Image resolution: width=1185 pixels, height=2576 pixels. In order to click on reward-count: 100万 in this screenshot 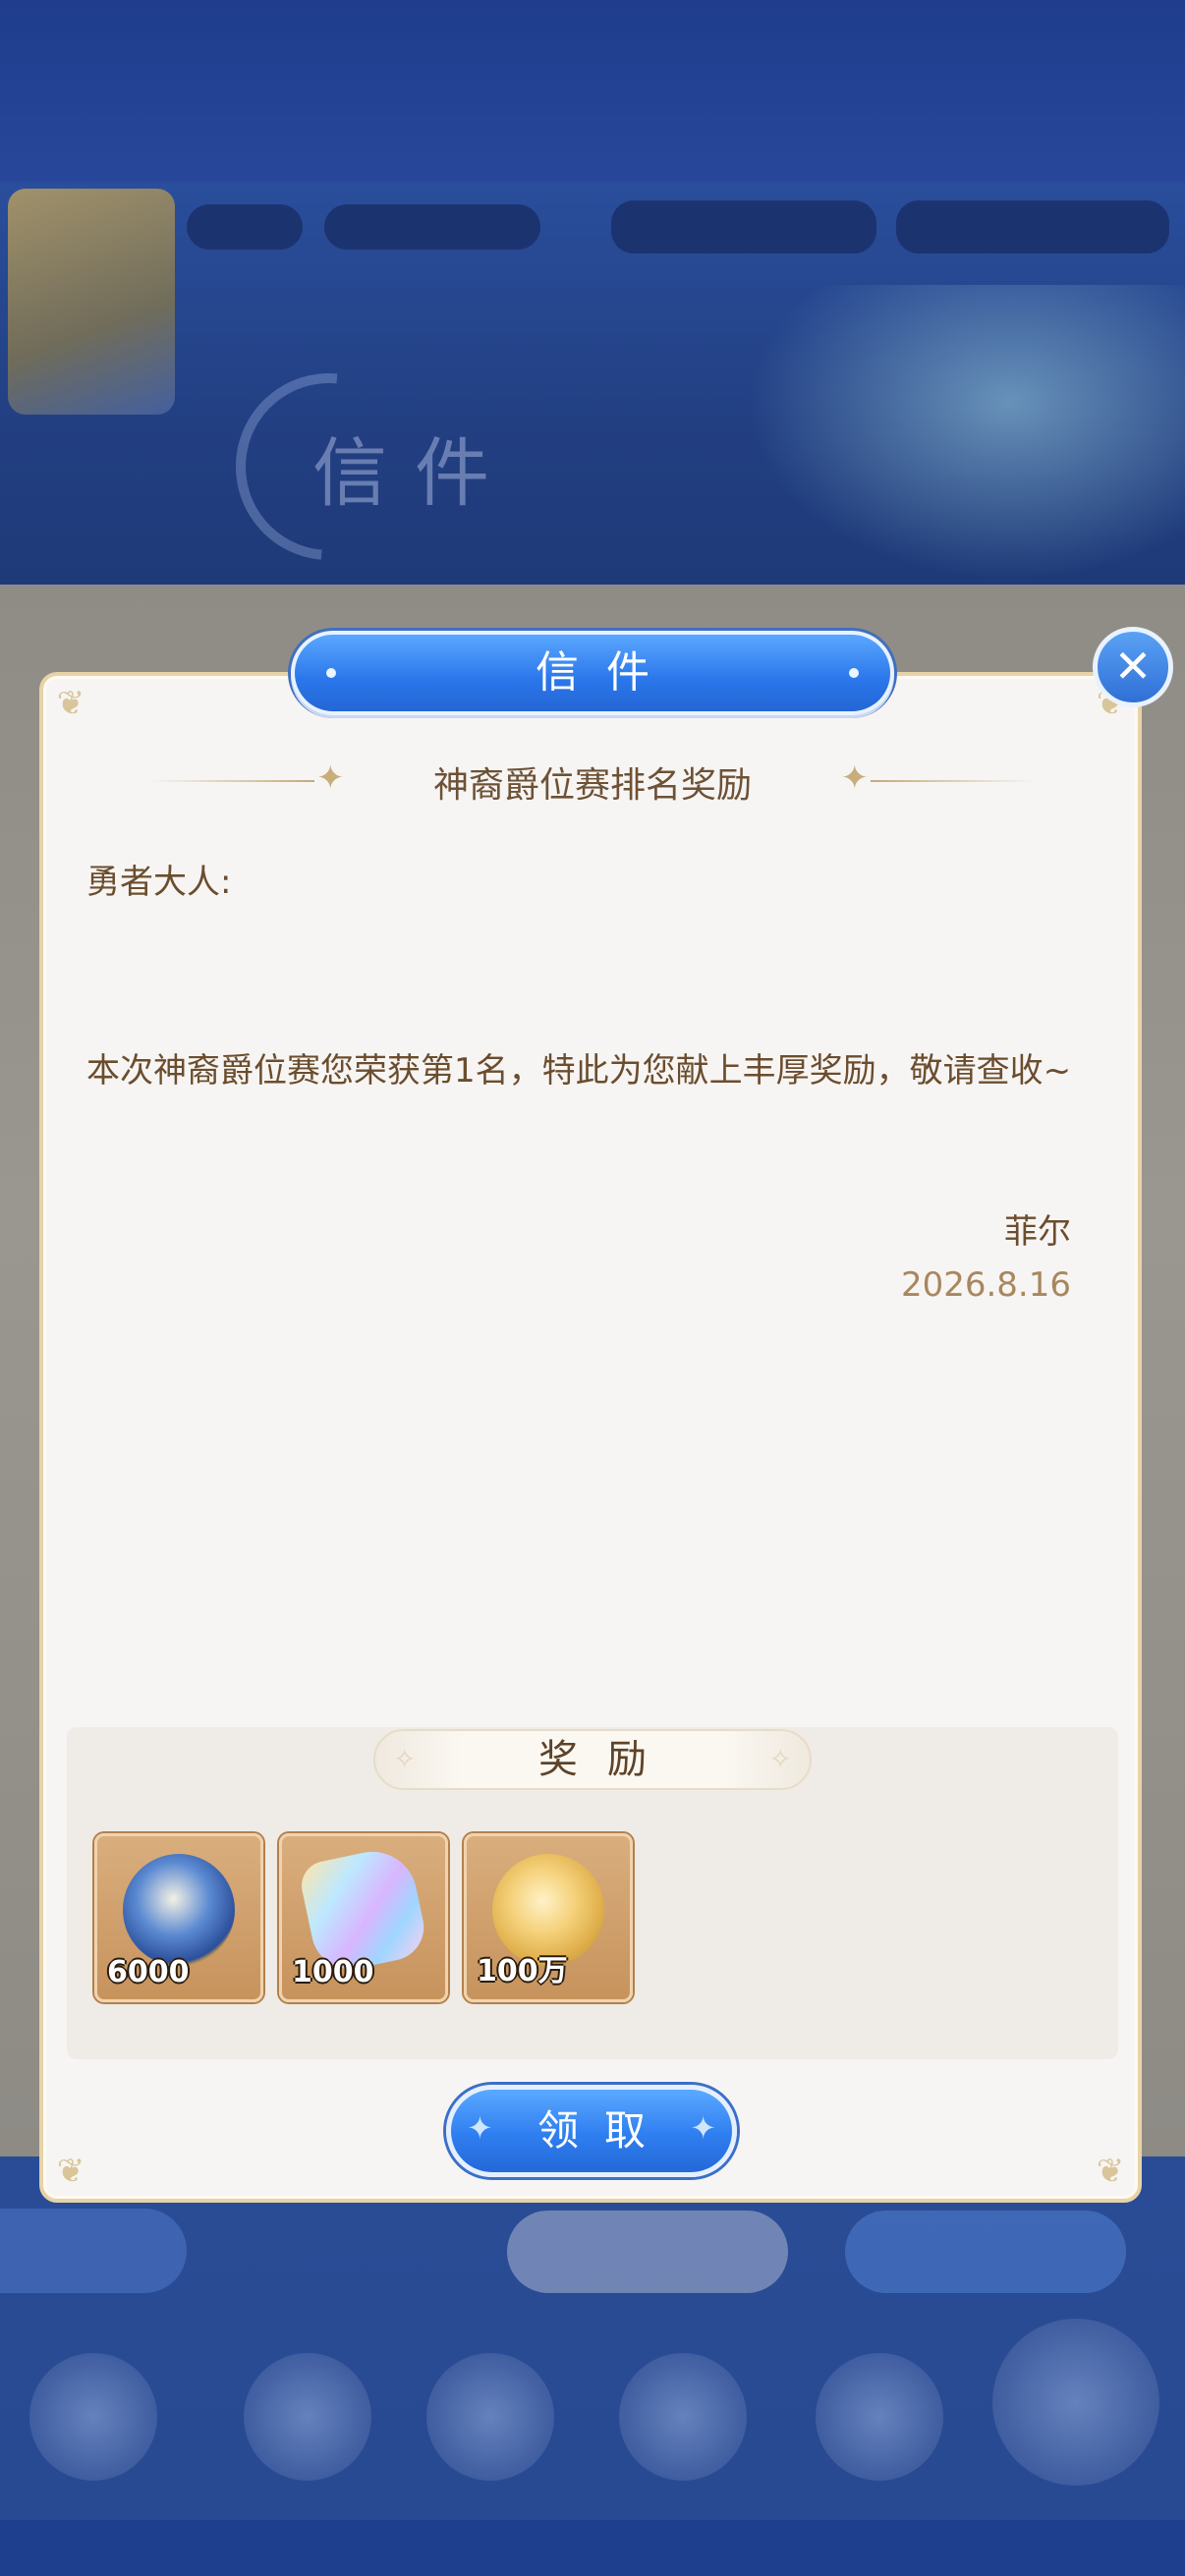, I will do `click(523, 1971)`.